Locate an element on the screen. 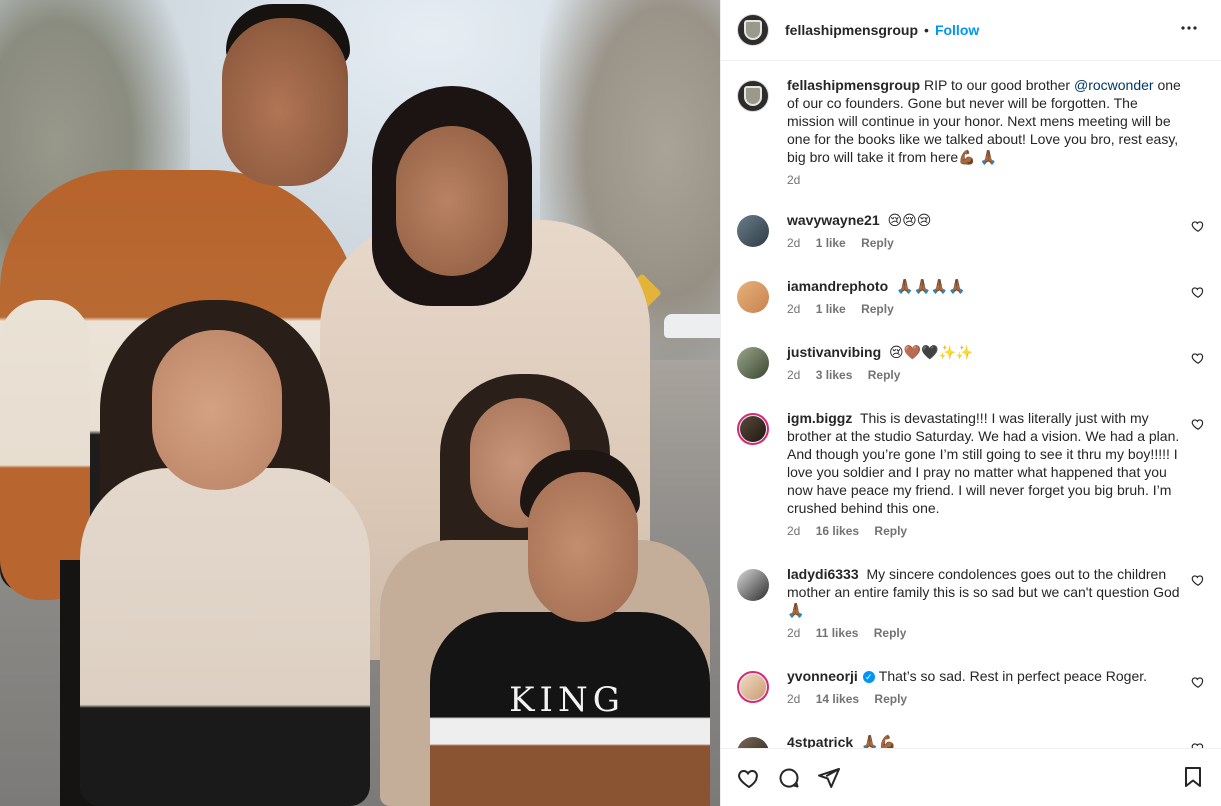  photo-car is located at coordinates (692, 326).